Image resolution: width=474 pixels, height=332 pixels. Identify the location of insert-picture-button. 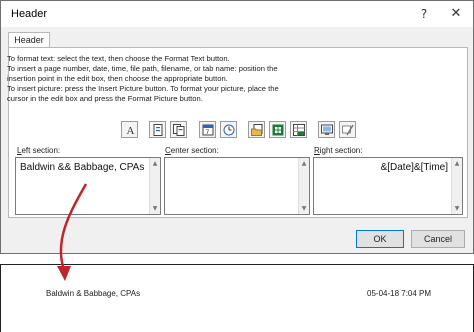
(326, 129).